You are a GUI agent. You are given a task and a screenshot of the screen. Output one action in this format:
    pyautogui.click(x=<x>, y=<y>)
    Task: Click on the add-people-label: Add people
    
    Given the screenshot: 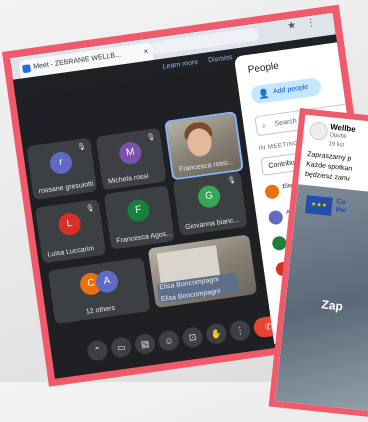 What is the action you would take?
    pyautogui.click(x=290, y=89)
    